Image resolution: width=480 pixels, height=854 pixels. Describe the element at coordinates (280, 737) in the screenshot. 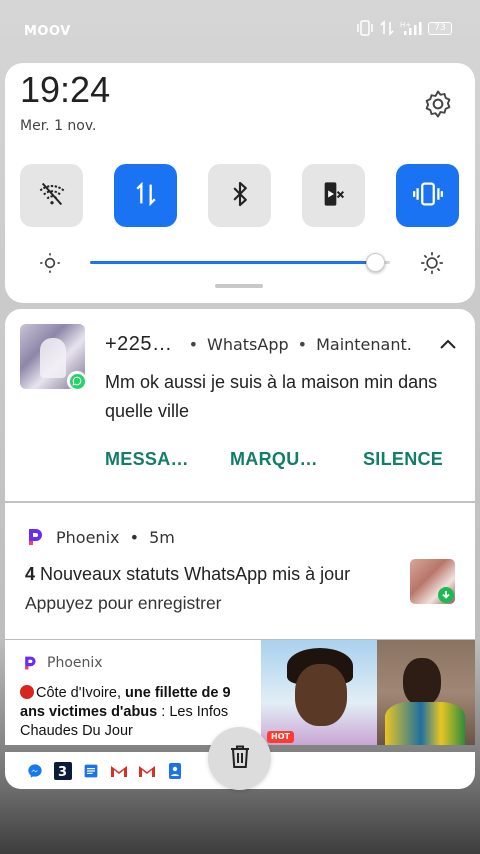

I see `hot-tag: HOT` at that location.